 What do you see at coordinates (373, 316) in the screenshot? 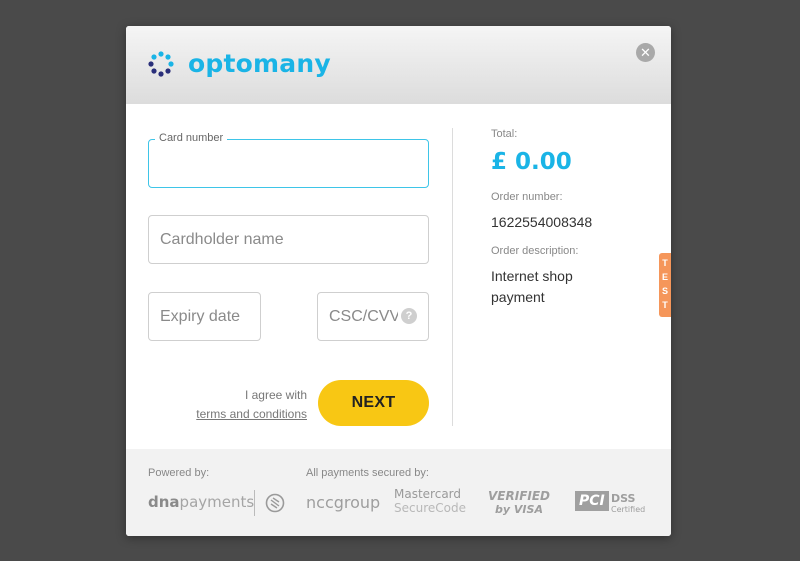
I see `cvv-field: ?` at bounding box center [373, 316].